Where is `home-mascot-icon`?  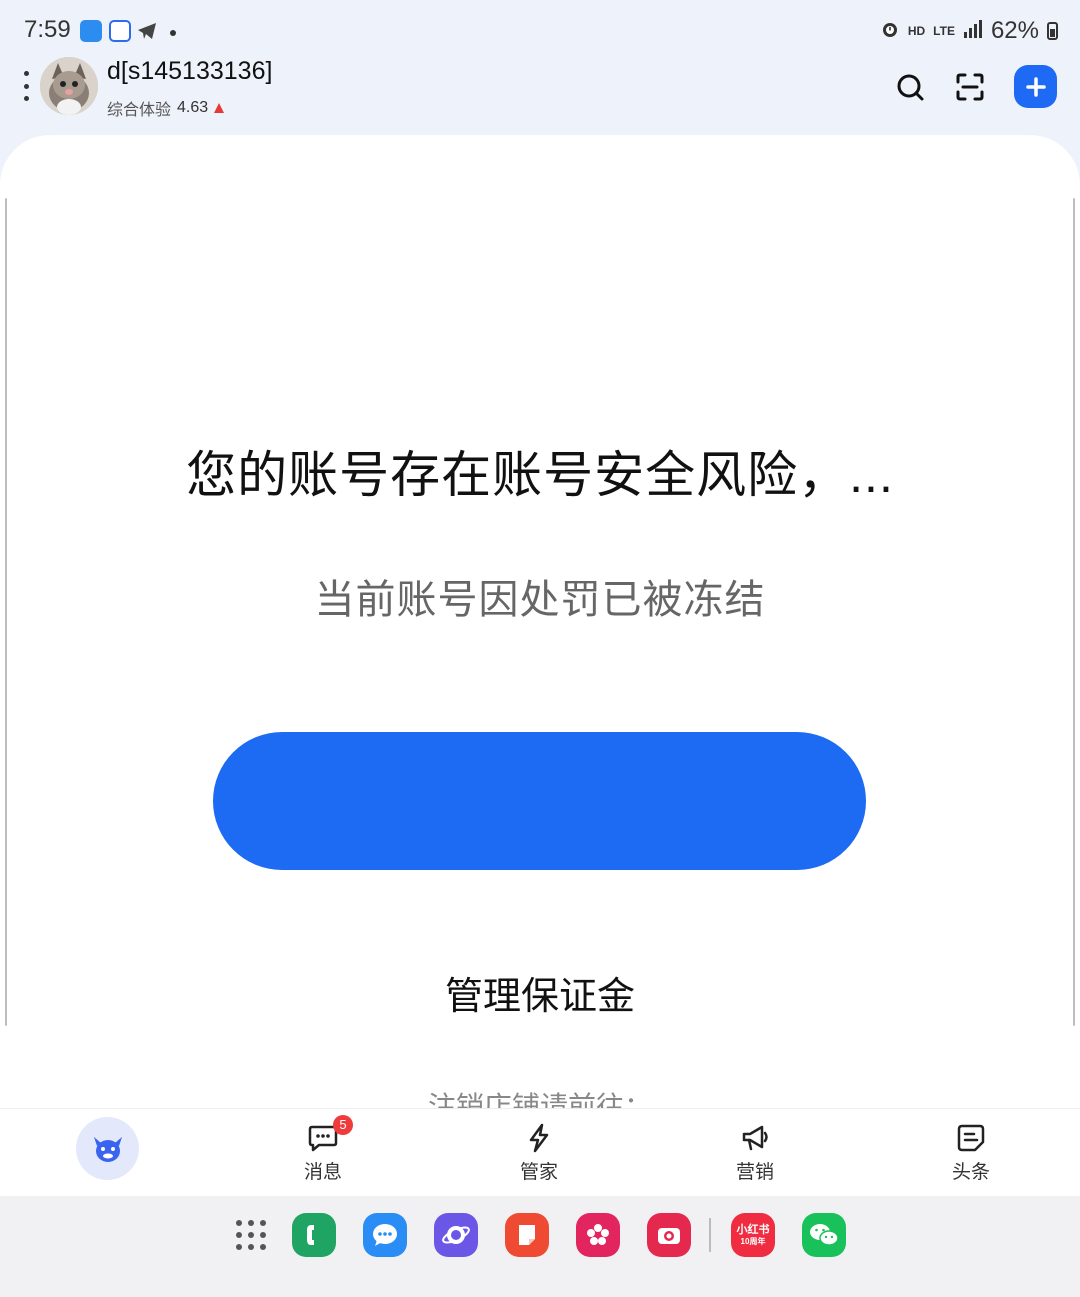 home-mascot-icon is located at coordinates (107, 1149).